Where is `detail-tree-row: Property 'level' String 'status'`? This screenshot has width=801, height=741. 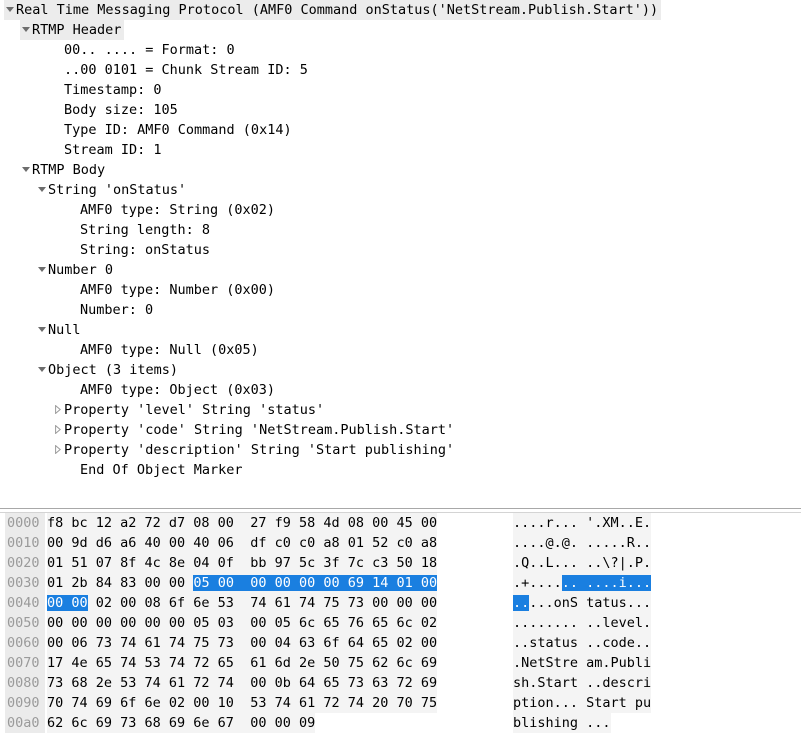 detail-tree-row: Property 'level' String 'status' is located at coordinates (400, 410).